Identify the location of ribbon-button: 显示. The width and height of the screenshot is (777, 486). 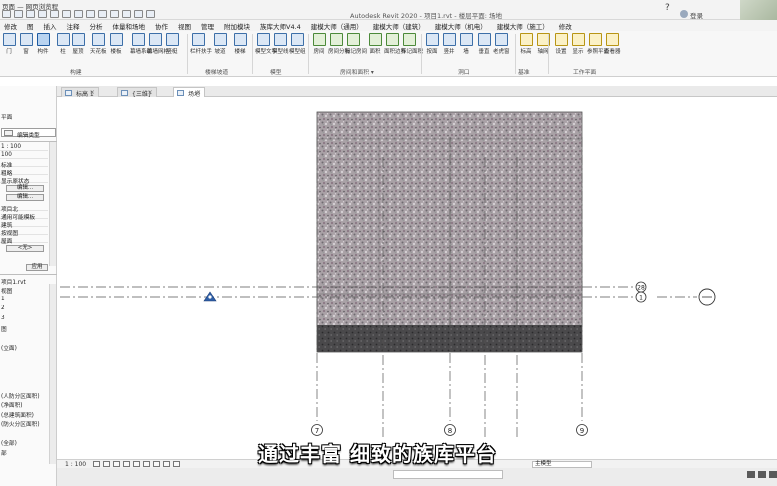
(578, 48).